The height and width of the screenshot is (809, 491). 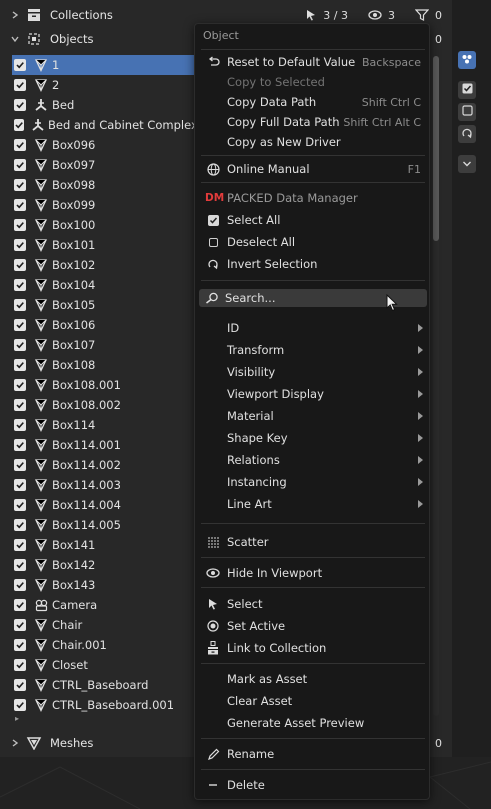 I want to click on set-active-item: Set Active, so click(x=313, y=626).